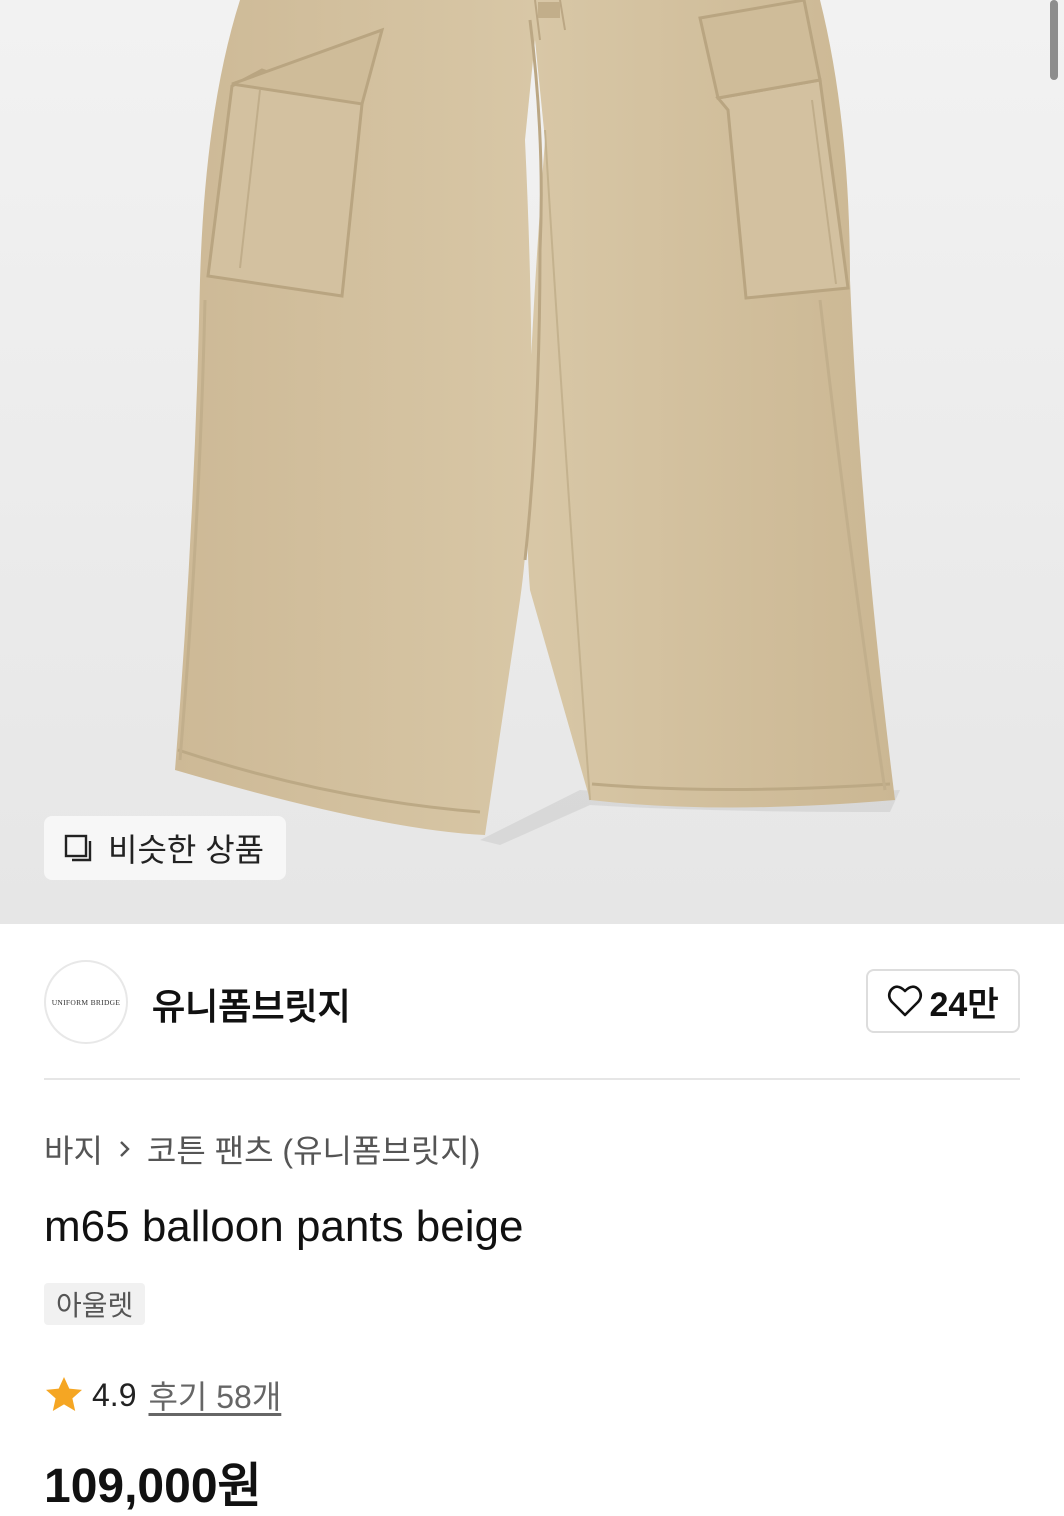 This screenshot has width=1064, height=1516. I want to click on rating-row: 4.9 후기 58개, so click(162, 1395).